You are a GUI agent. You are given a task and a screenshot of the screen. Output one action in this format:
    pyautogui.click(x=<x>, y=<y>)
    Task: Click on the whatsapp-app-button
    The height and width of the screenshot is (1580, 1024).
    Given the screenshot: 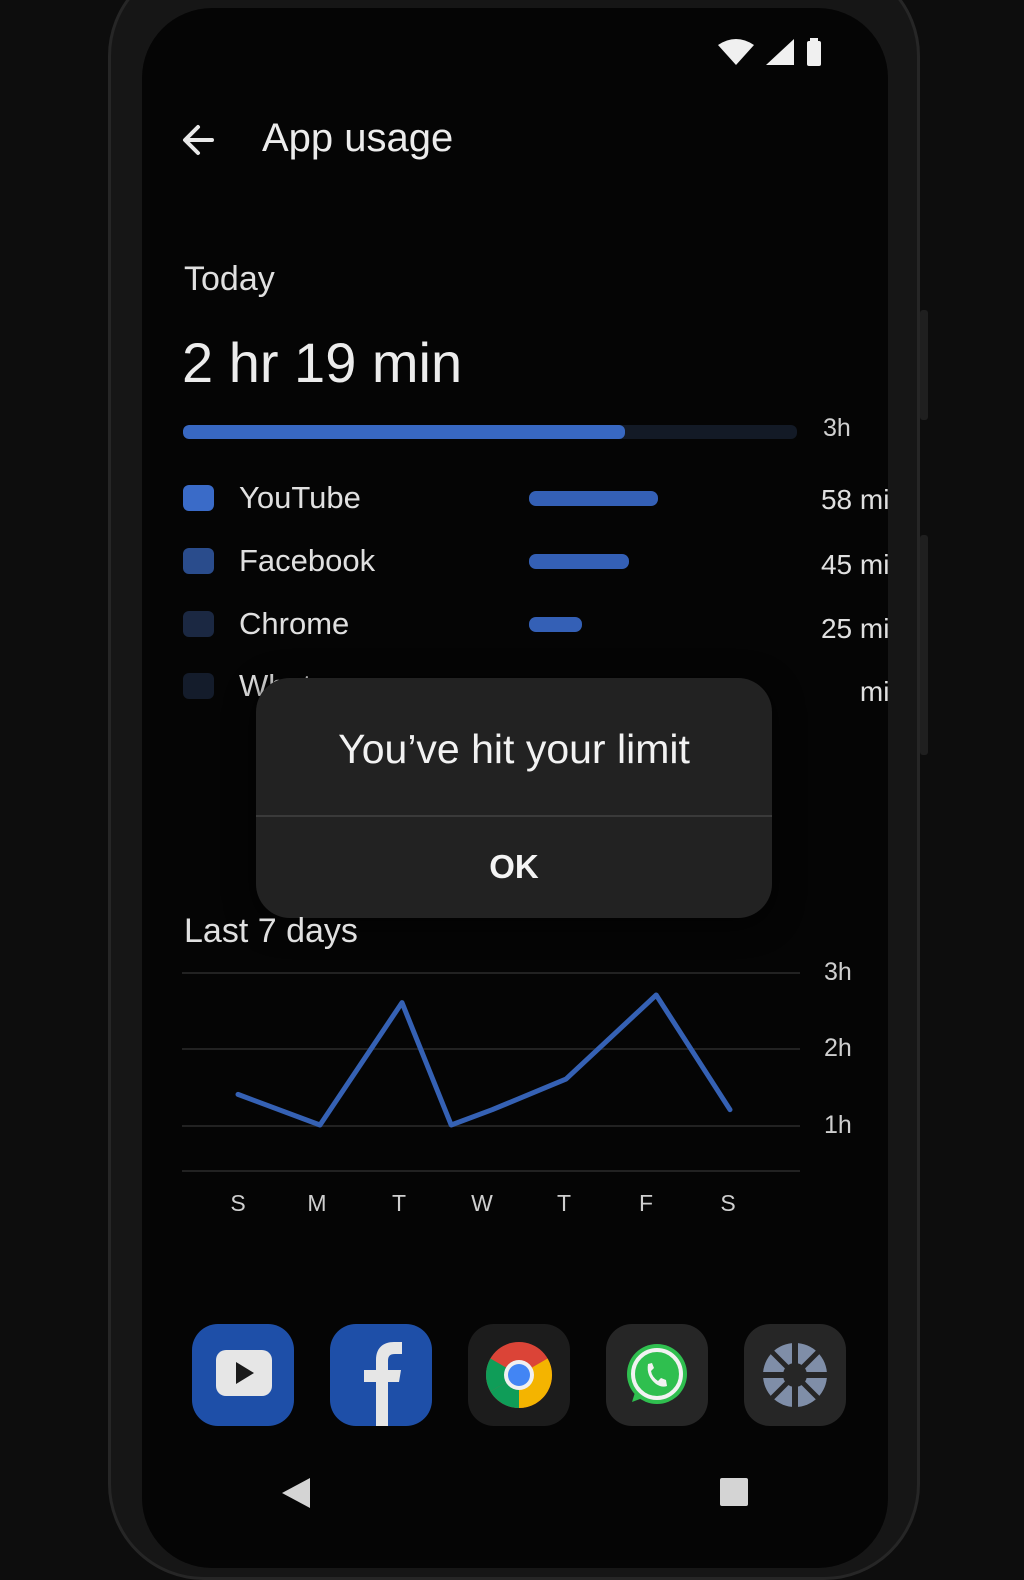 What is the action you would take?
    pyautogui.click(x=657, y=1375)
    